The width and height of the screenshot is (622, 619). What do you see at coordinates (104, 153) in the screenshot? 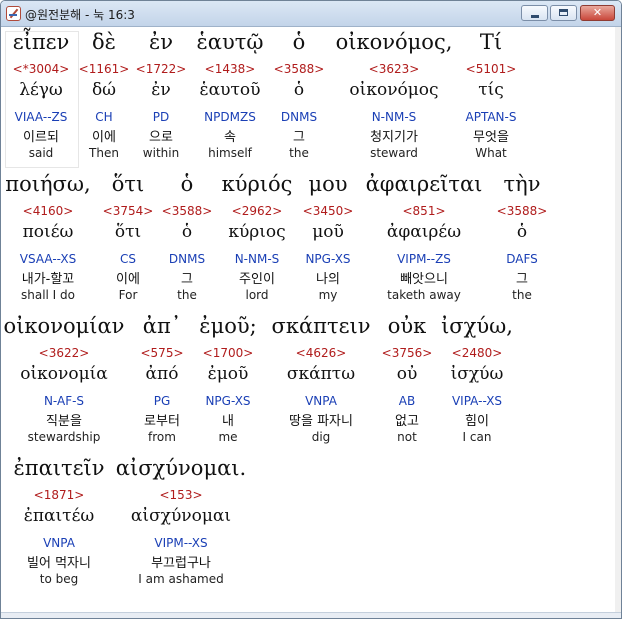
I see `english-gloss: Then` at bounding box center [104, 153].